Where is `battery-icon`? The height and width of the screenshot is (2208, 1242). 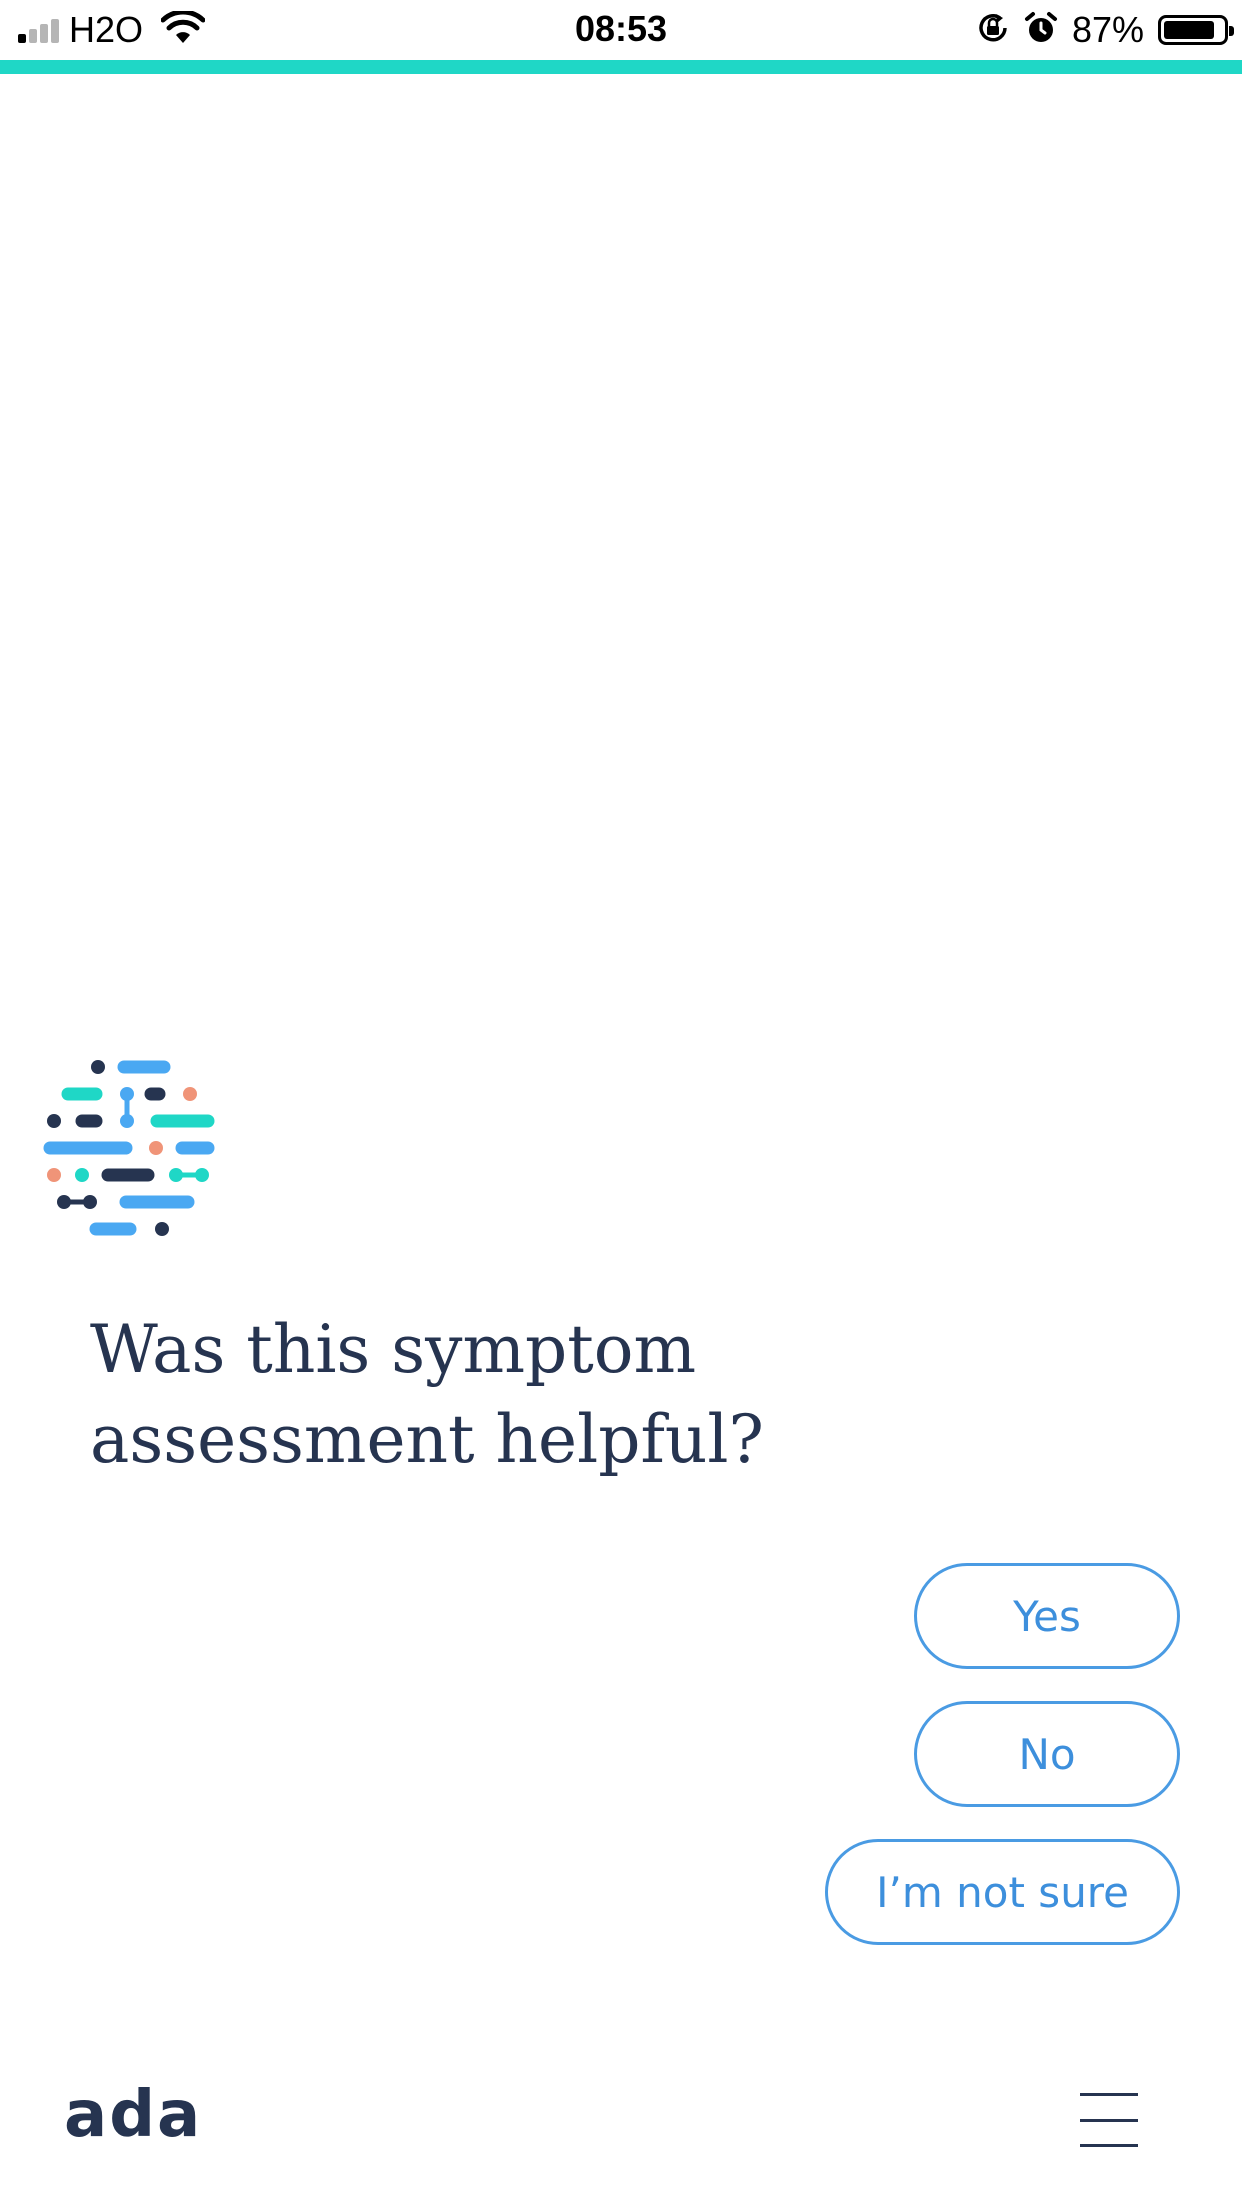
battery-icon is located at coordinates (1196, 30).